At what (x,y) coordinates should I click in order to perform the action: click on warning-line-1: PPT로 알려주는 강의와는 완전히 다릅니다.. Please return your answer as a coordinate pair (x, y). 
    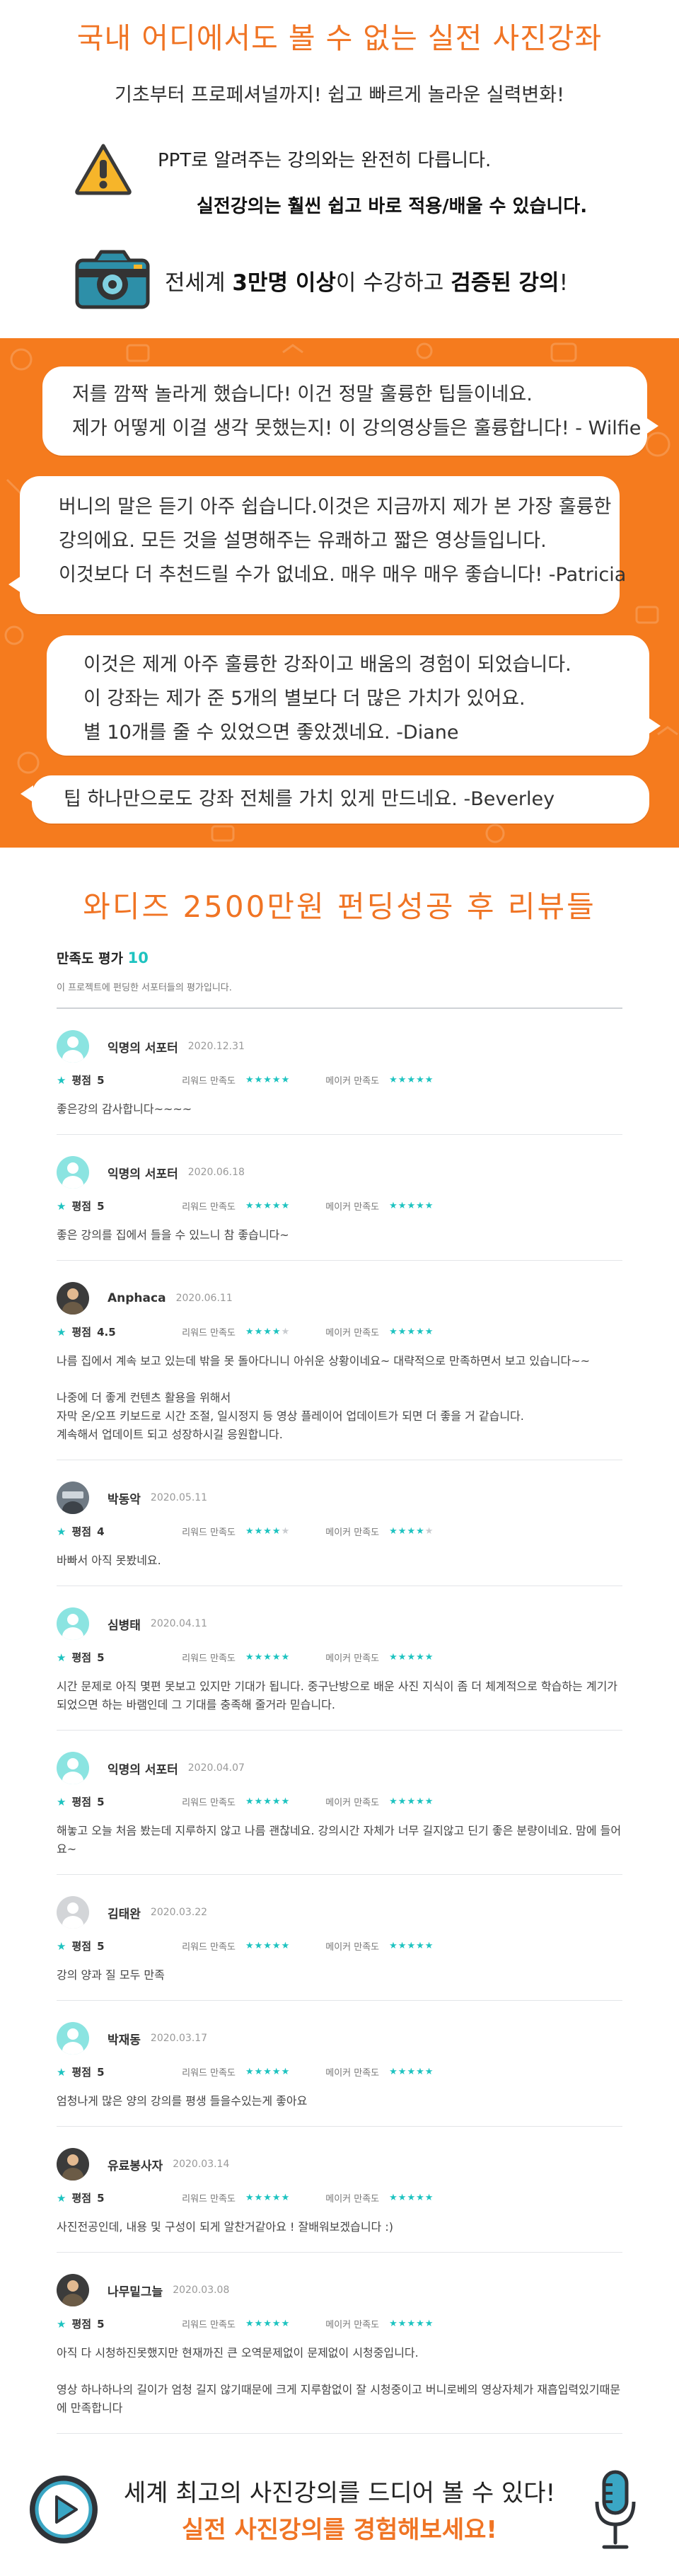
    Looking at the image, I should click on (325, 160).